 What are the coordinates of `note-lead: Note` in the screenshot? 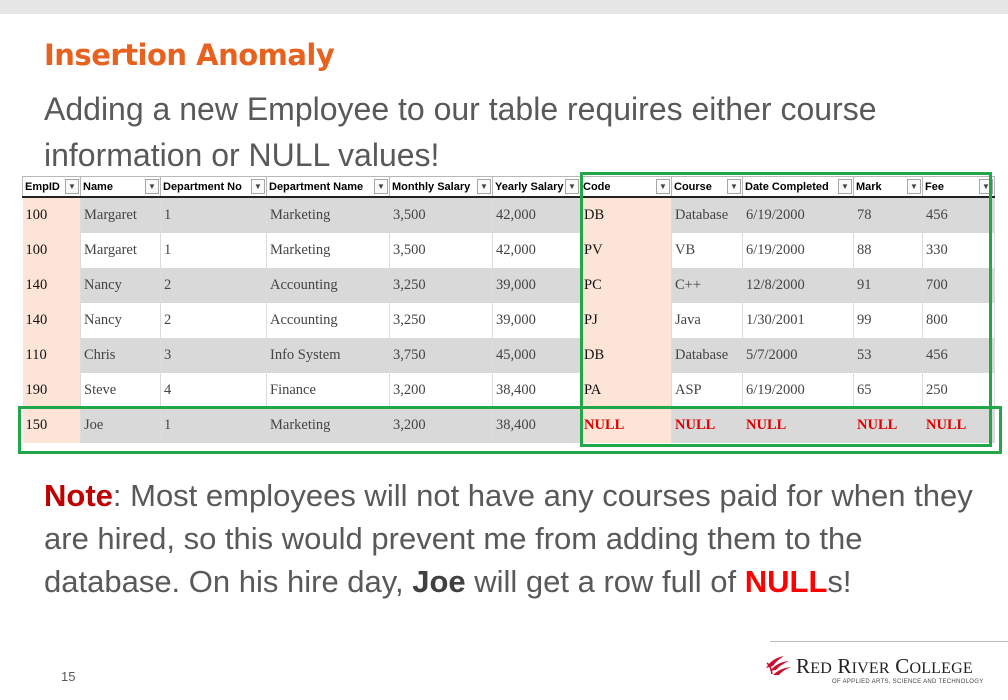 It's located at (78, 495).